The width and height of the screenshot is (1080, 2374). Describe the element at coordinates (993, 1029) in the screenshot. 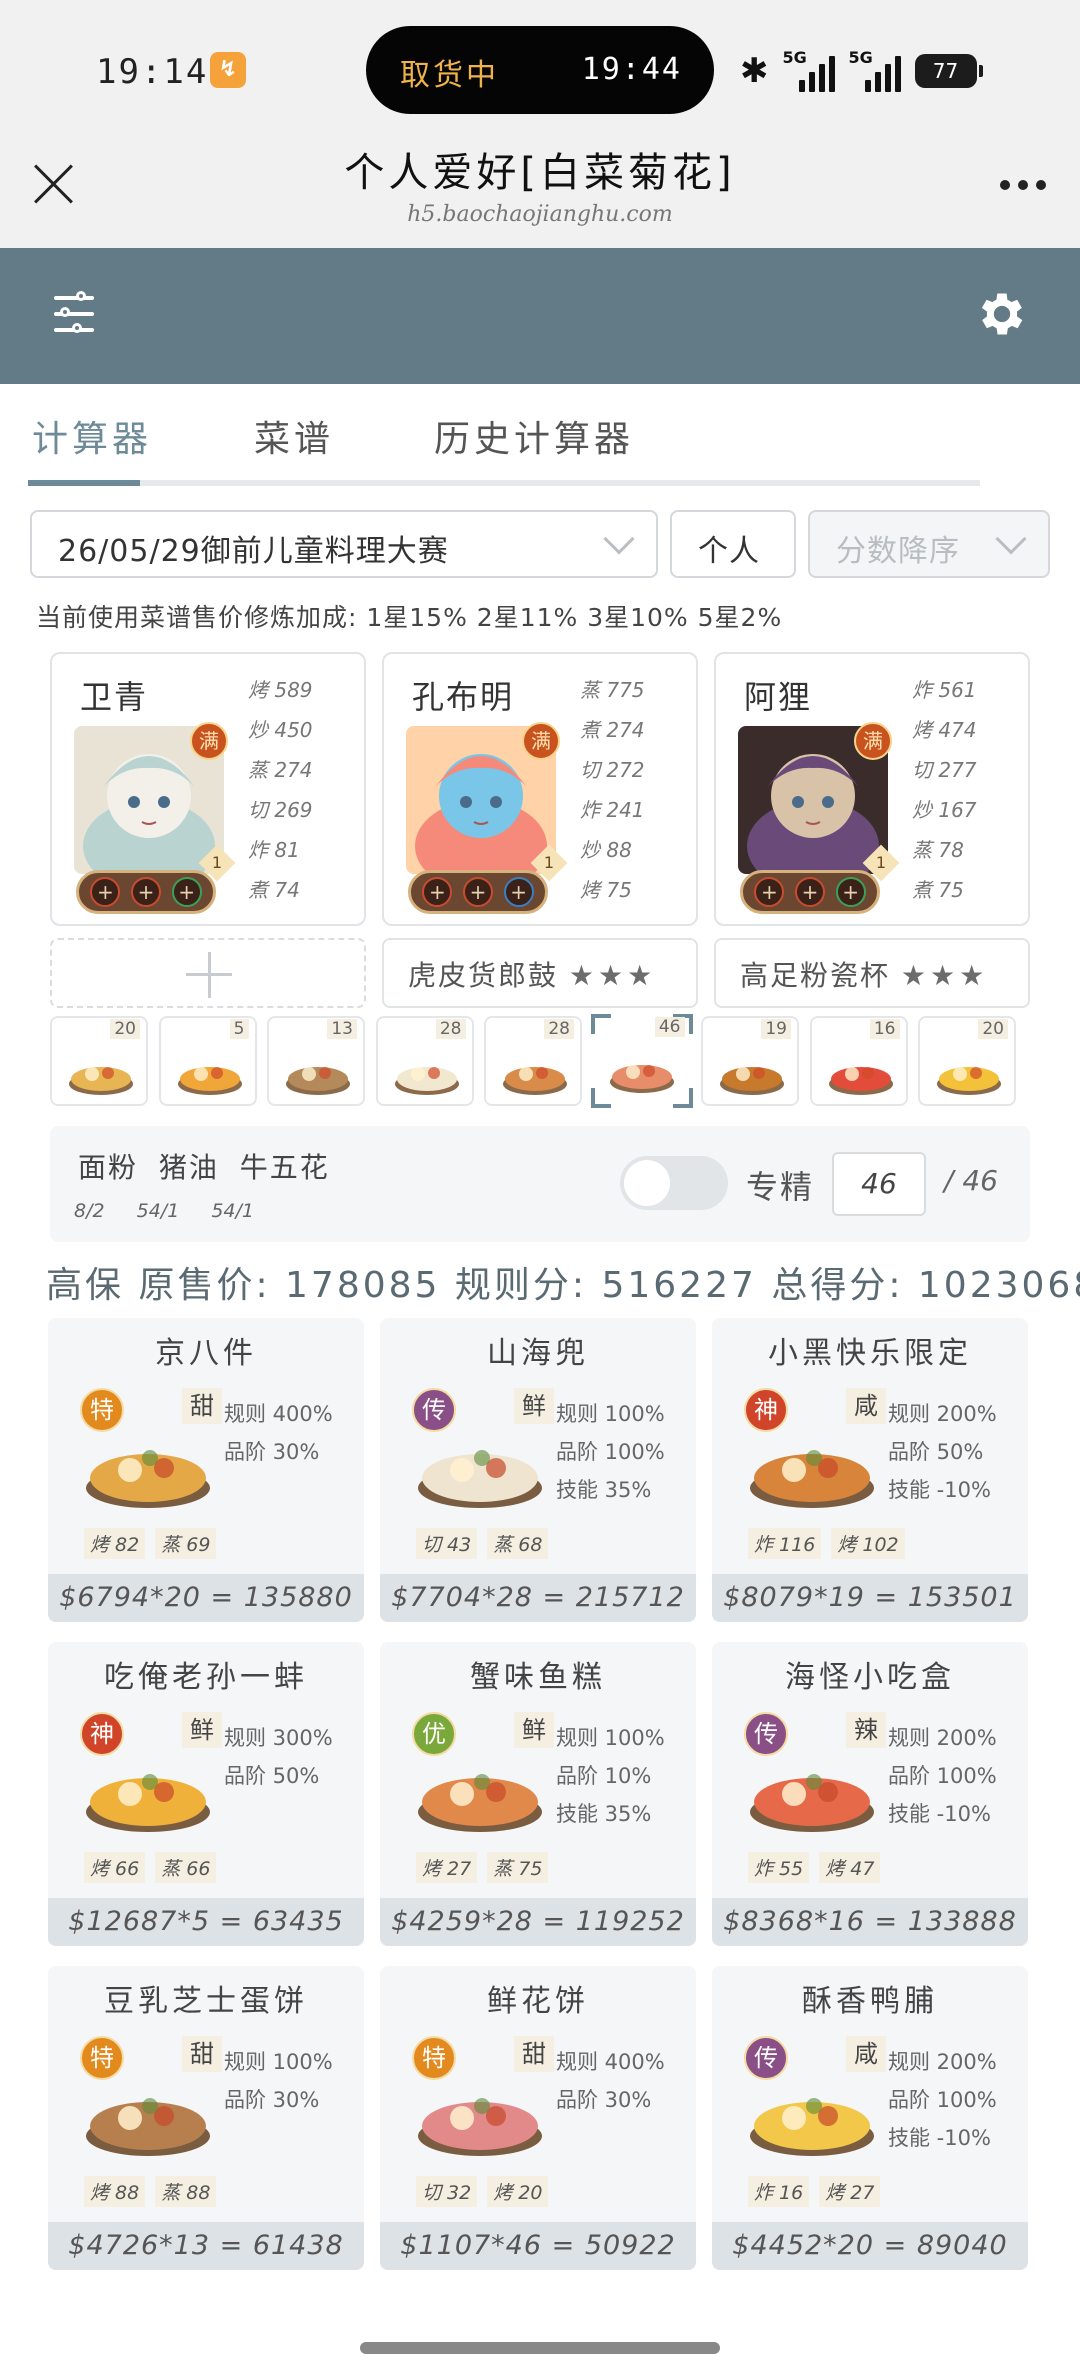

I see `dish-thumb-count: 20` at that location.